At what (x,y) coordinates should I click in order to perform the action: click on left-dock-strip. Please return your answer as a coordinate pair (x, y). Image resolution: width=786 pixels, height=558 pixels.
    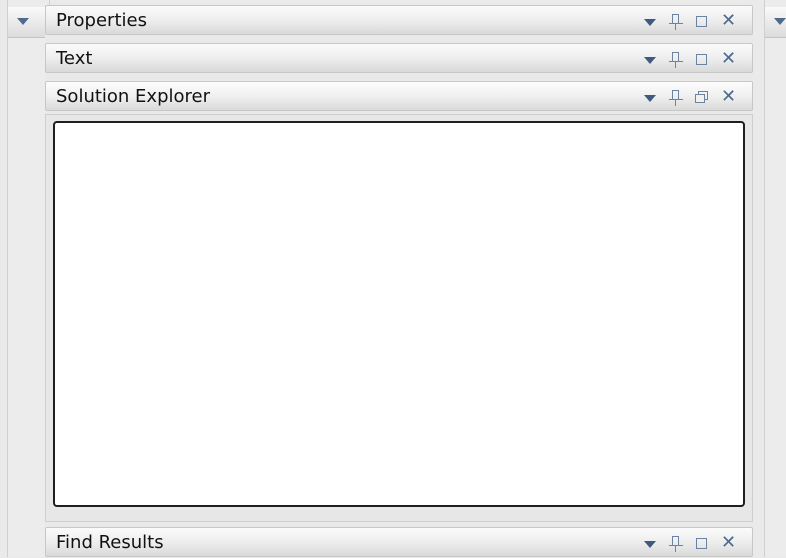
    Looking at the image, I should click on (28, 278).